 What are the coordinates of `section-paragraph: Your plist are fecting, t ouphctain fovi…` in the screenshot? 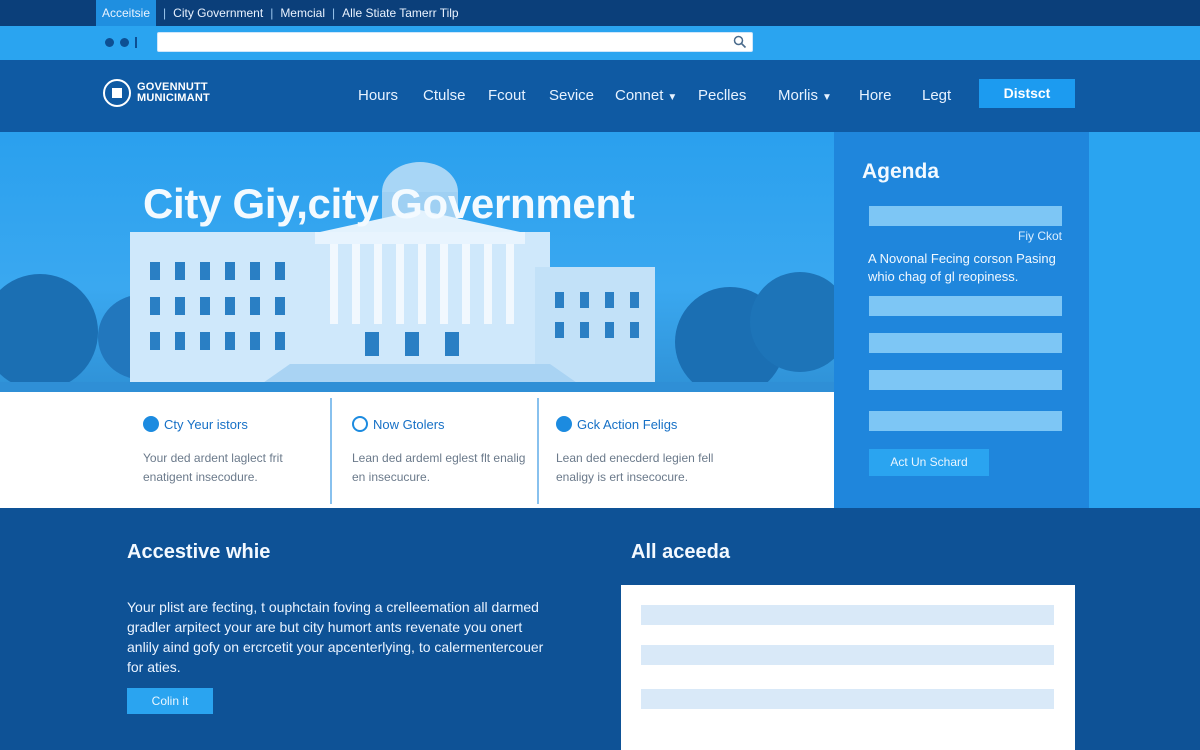 It's located at (335, 637).